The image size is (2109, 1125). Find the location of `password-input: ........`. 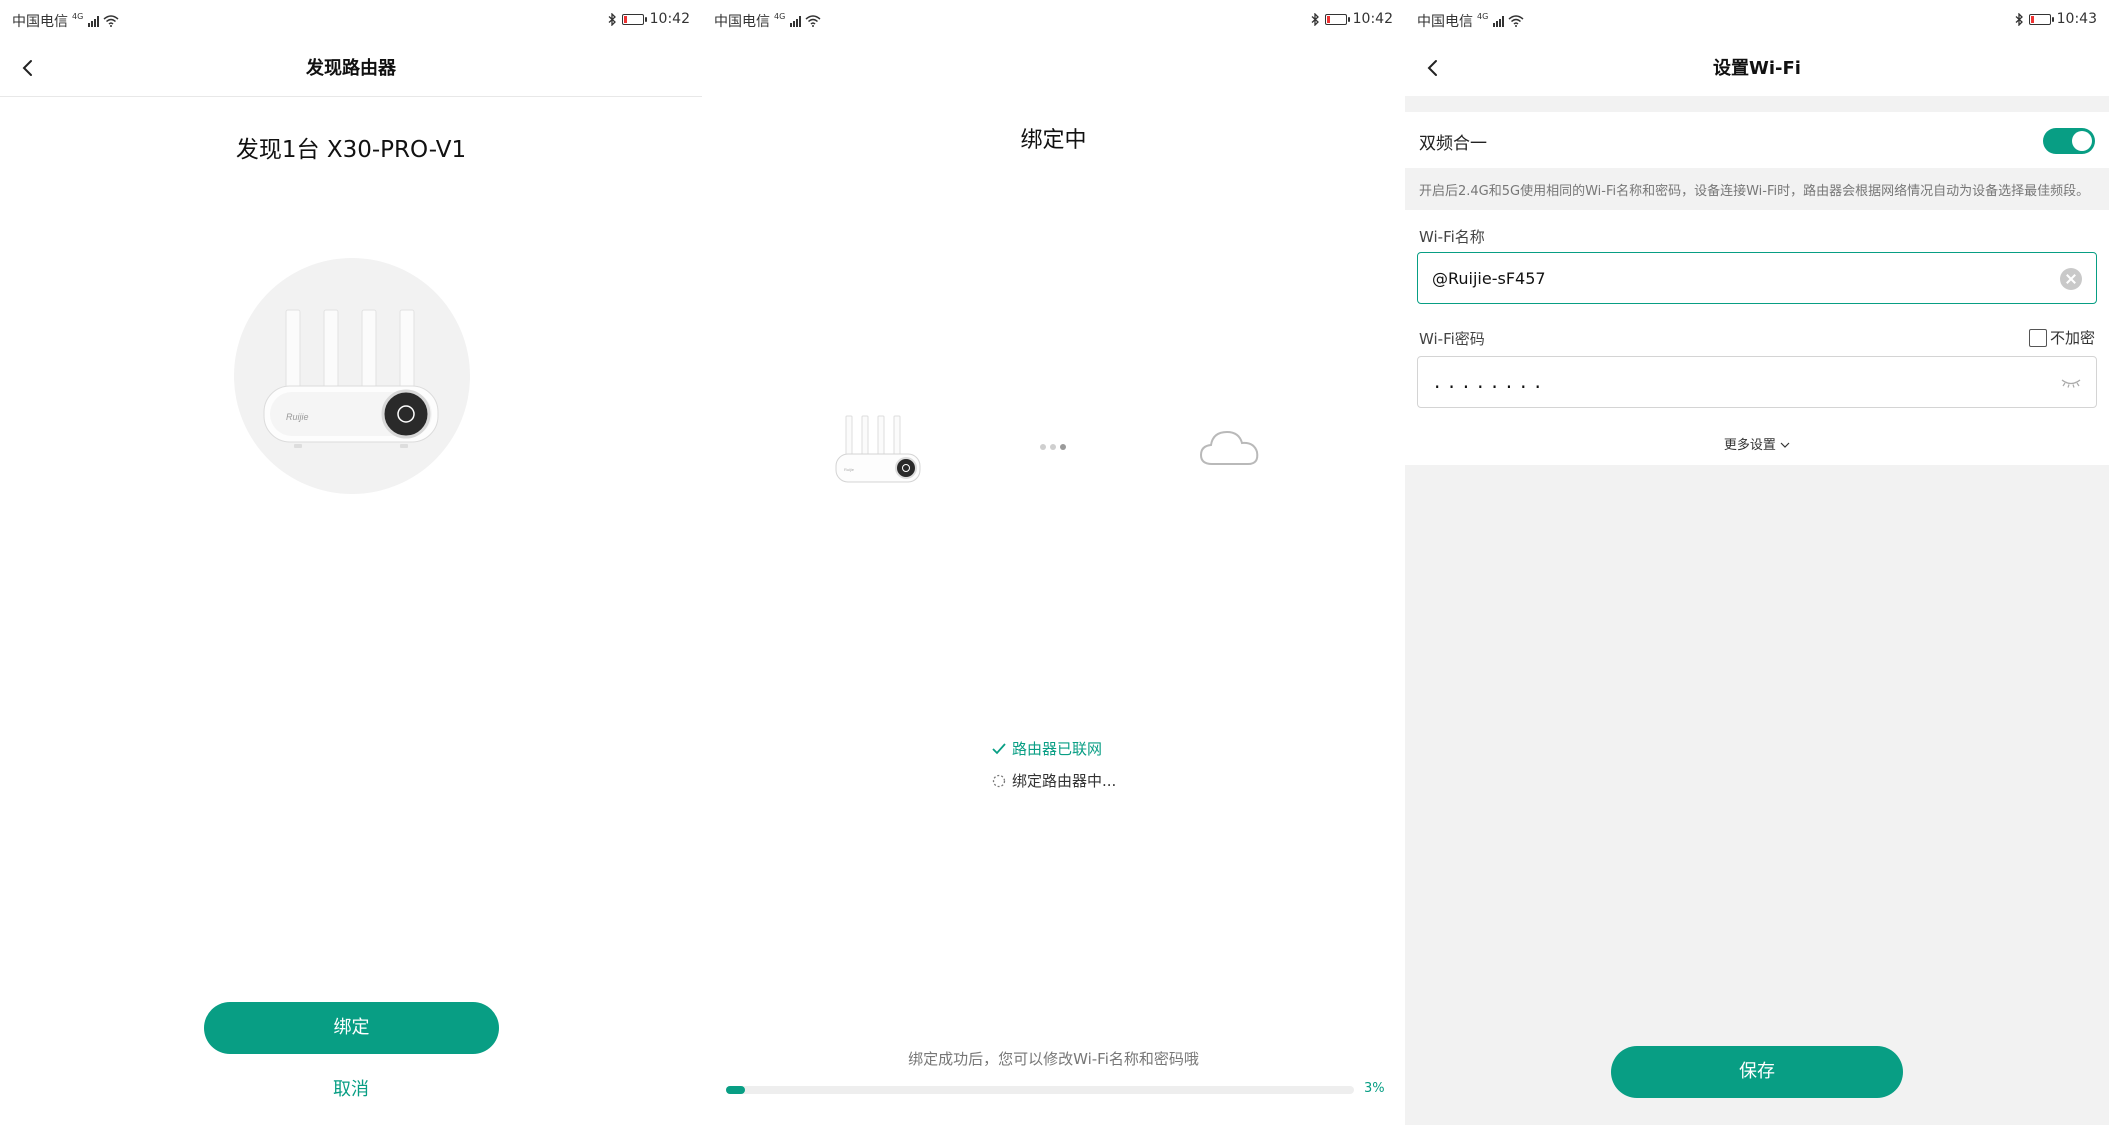

password-input: ........ is located at coordinates (1757, 382).